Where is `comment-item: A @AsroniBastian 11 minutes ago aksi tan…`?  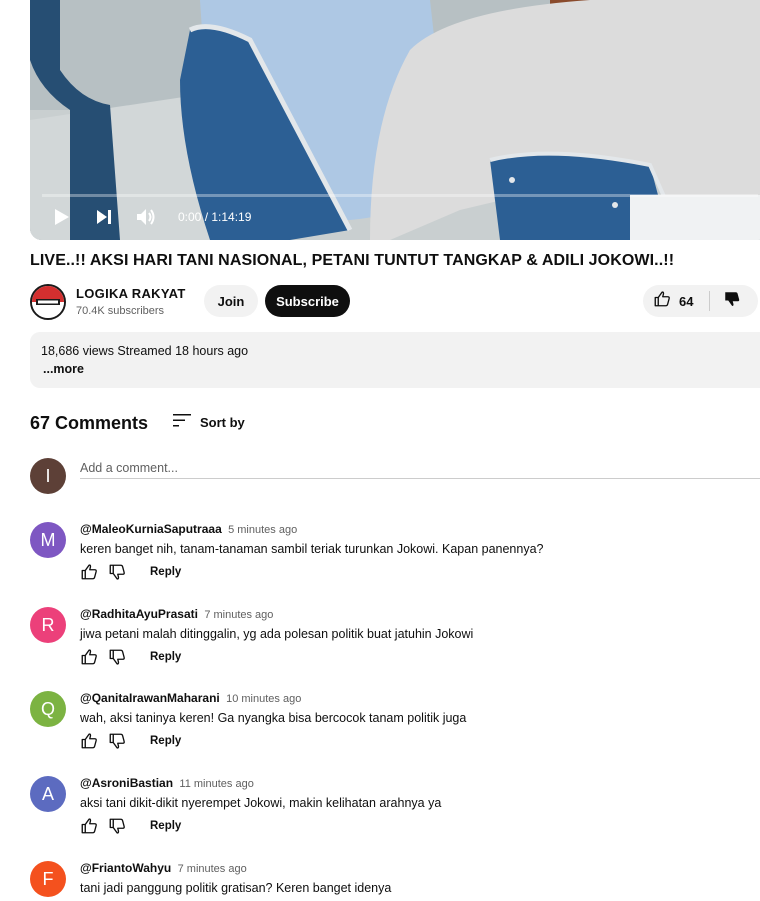
comment-item: A @AsroniBastian 11 minutes ago aksi tan… is located at coordinates (395, 811).